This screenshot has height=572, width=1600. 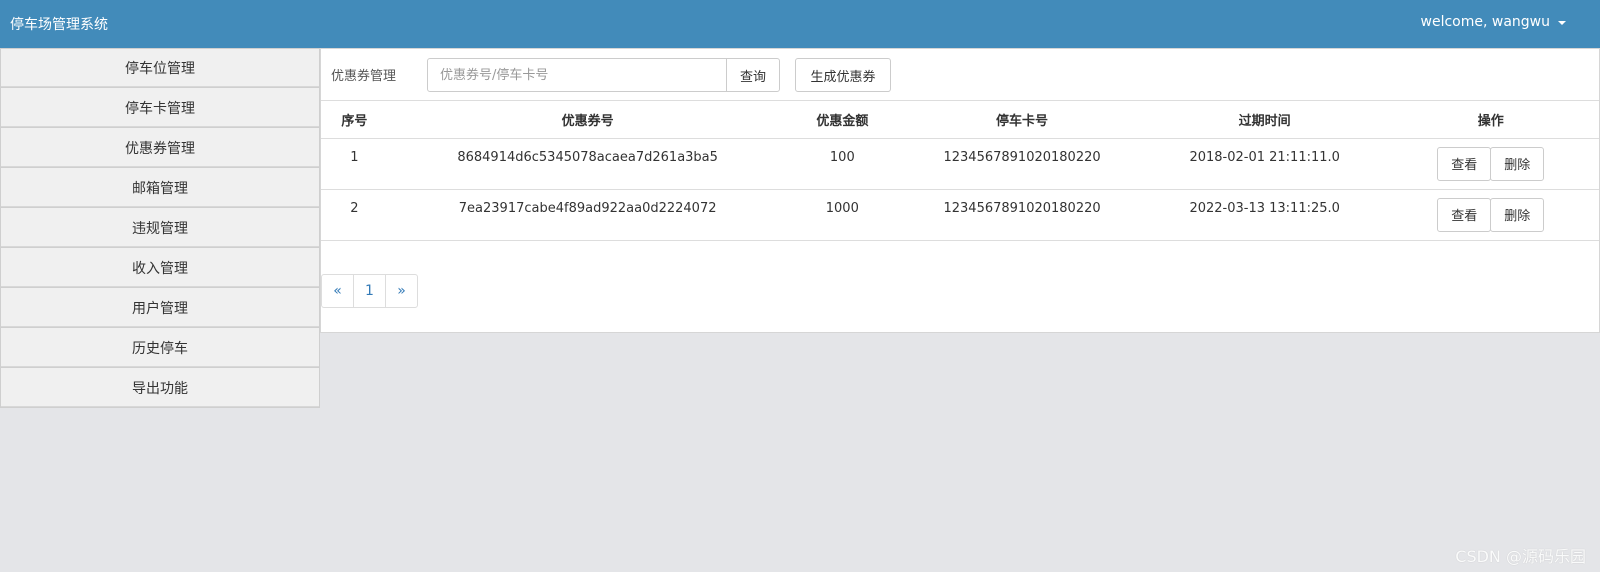 What do you see at coordinates (364, 76) in the screenshot?
I see `toolbar-title: 优惠券管理` at bounding box center [364, 76].